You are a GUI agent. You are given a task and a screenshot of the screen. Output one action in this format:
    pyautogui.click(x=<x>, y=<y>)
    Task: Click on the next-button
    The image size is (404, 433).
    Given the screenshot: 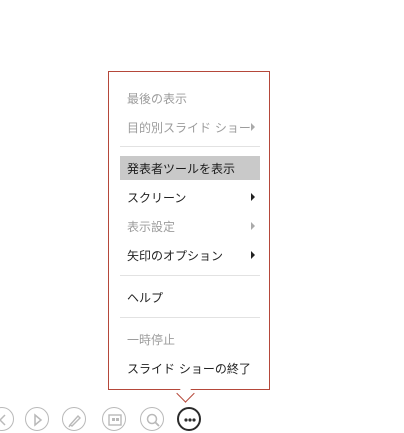 What is the action you would take?
    pyautogui.click(x=37, y=419)
    